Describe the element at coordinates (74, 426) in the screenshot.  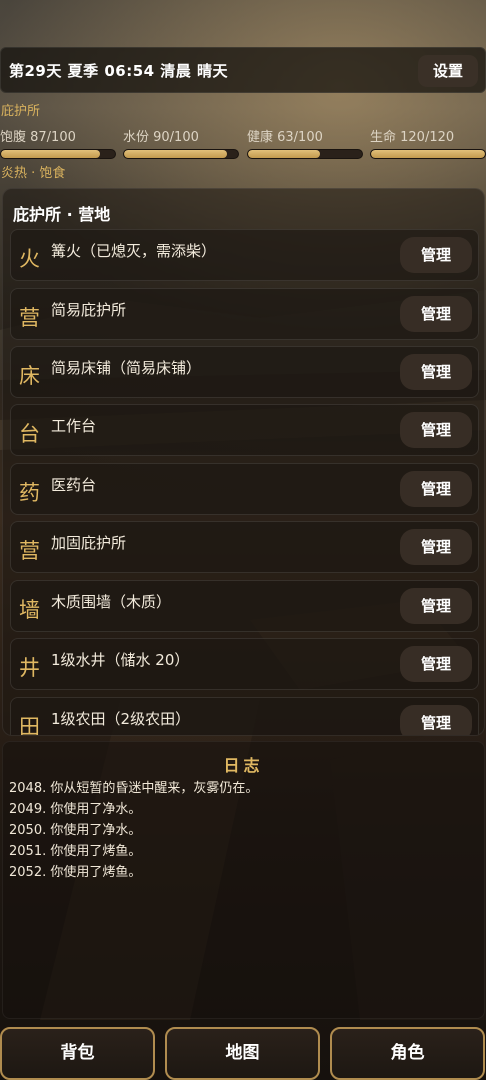
I see `building-name: 工作台` at that location.